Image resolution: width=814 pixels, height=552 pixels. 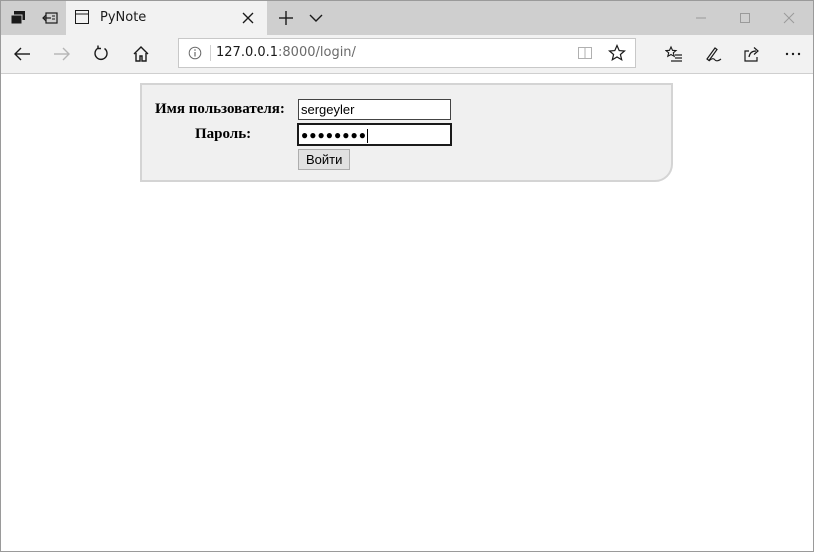 I want to click on info-icon, so click(x=195, y=53).